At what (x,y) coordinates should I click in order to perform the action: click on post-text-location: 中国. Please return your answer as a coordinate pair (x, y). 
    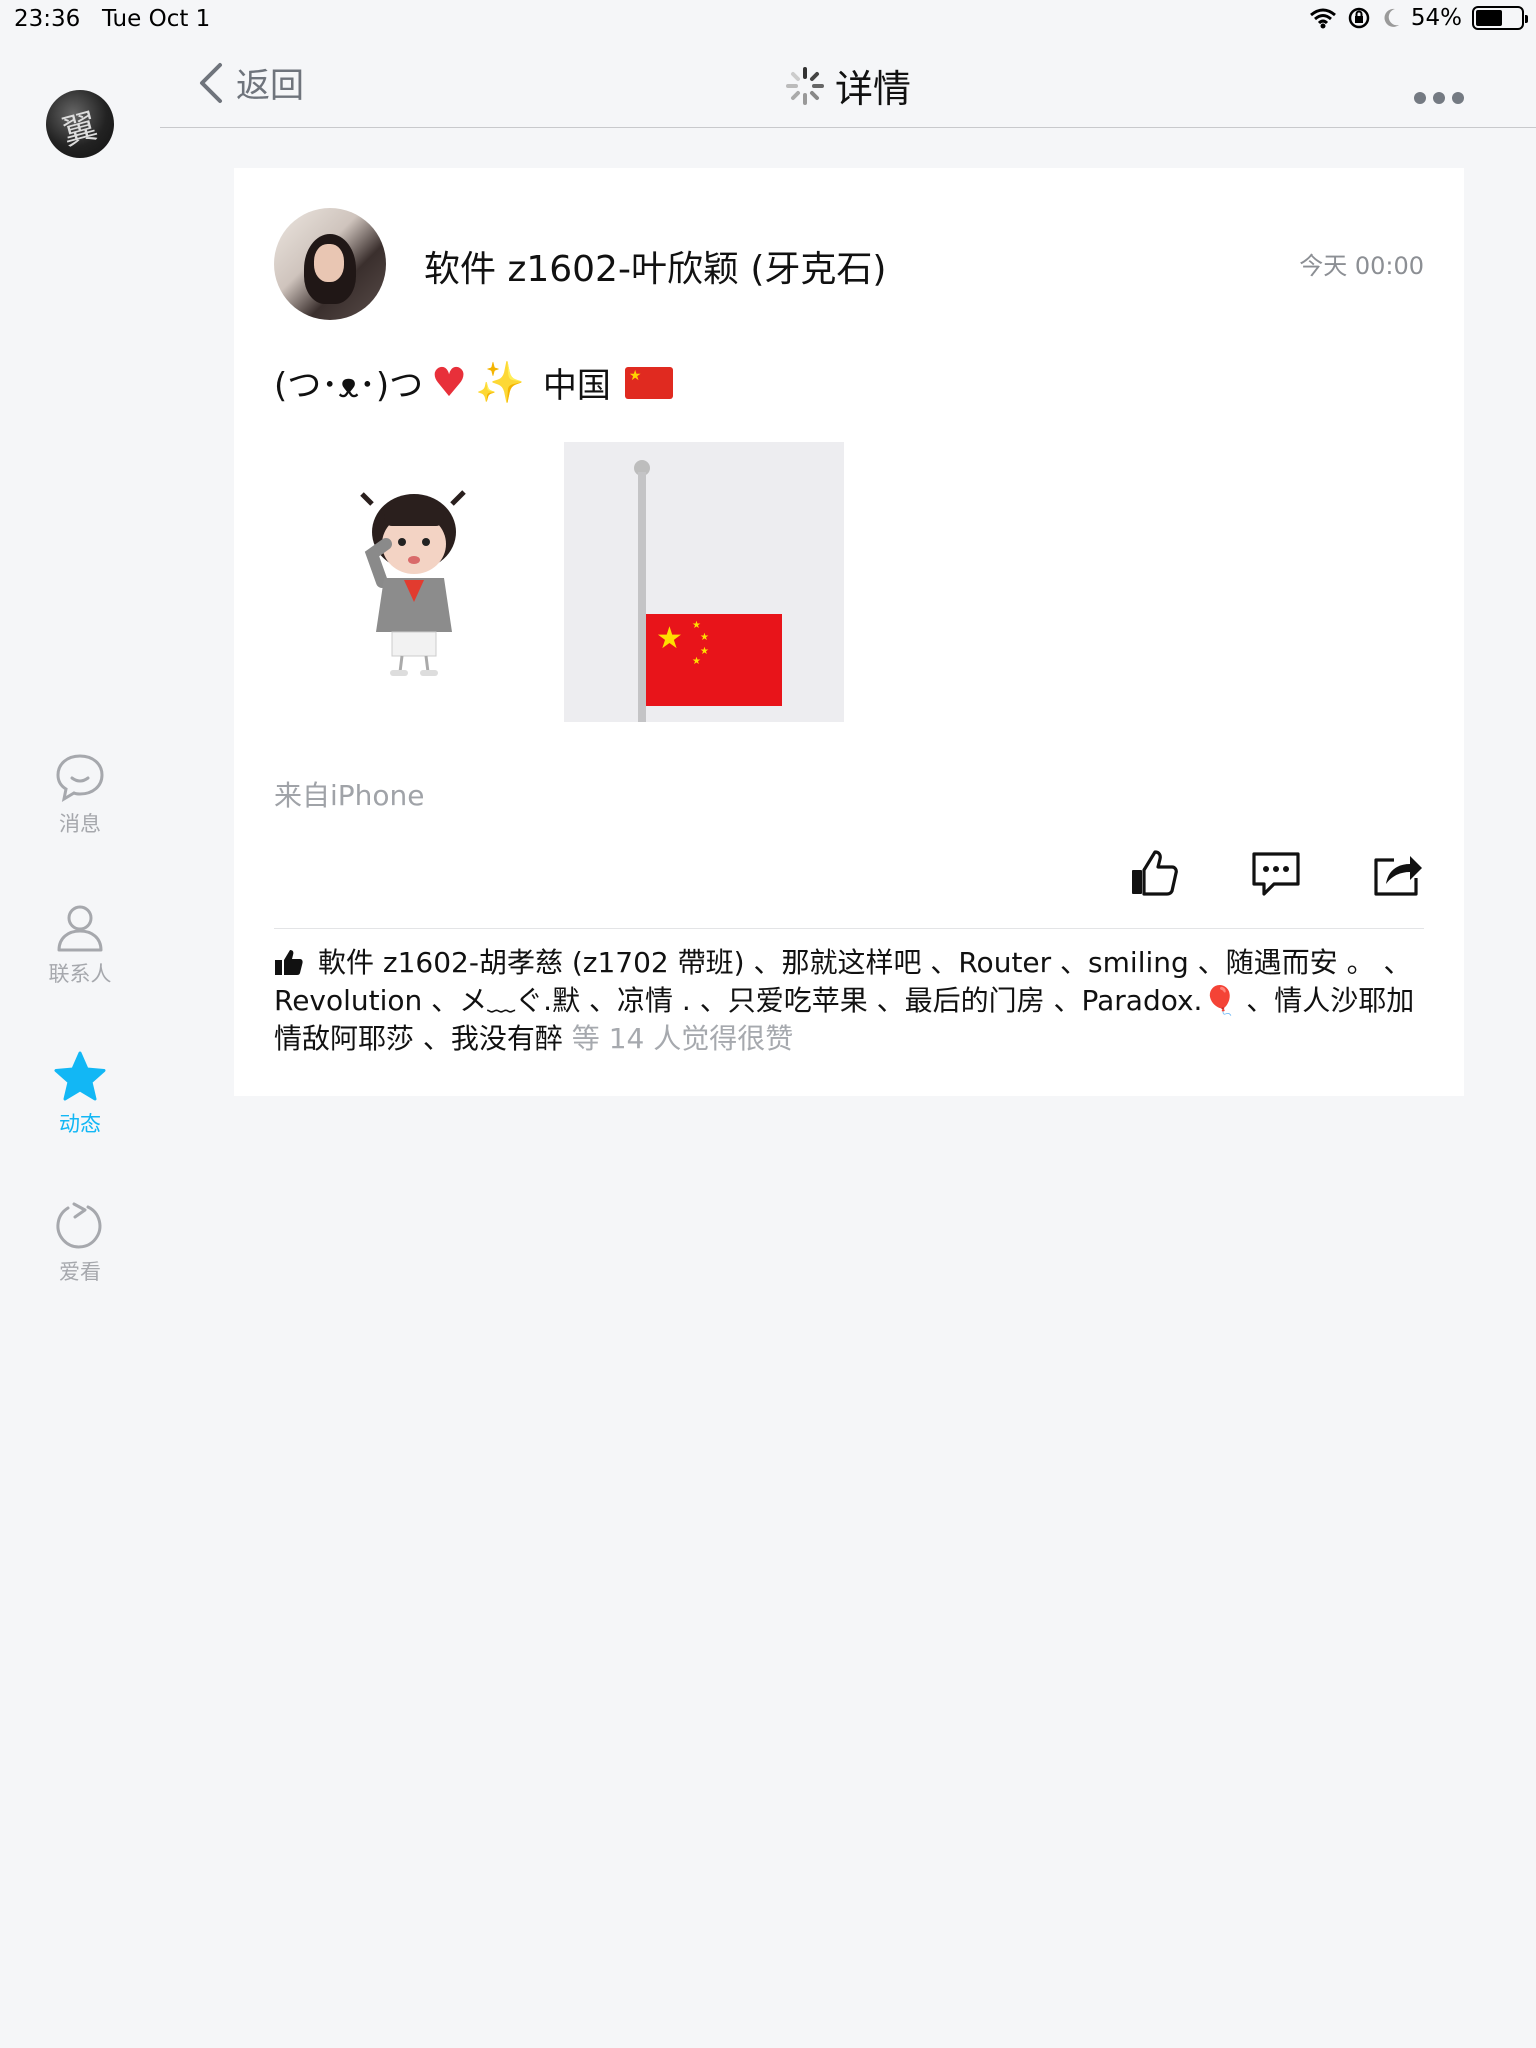
    Looking at the image, I should click on (576, 386).